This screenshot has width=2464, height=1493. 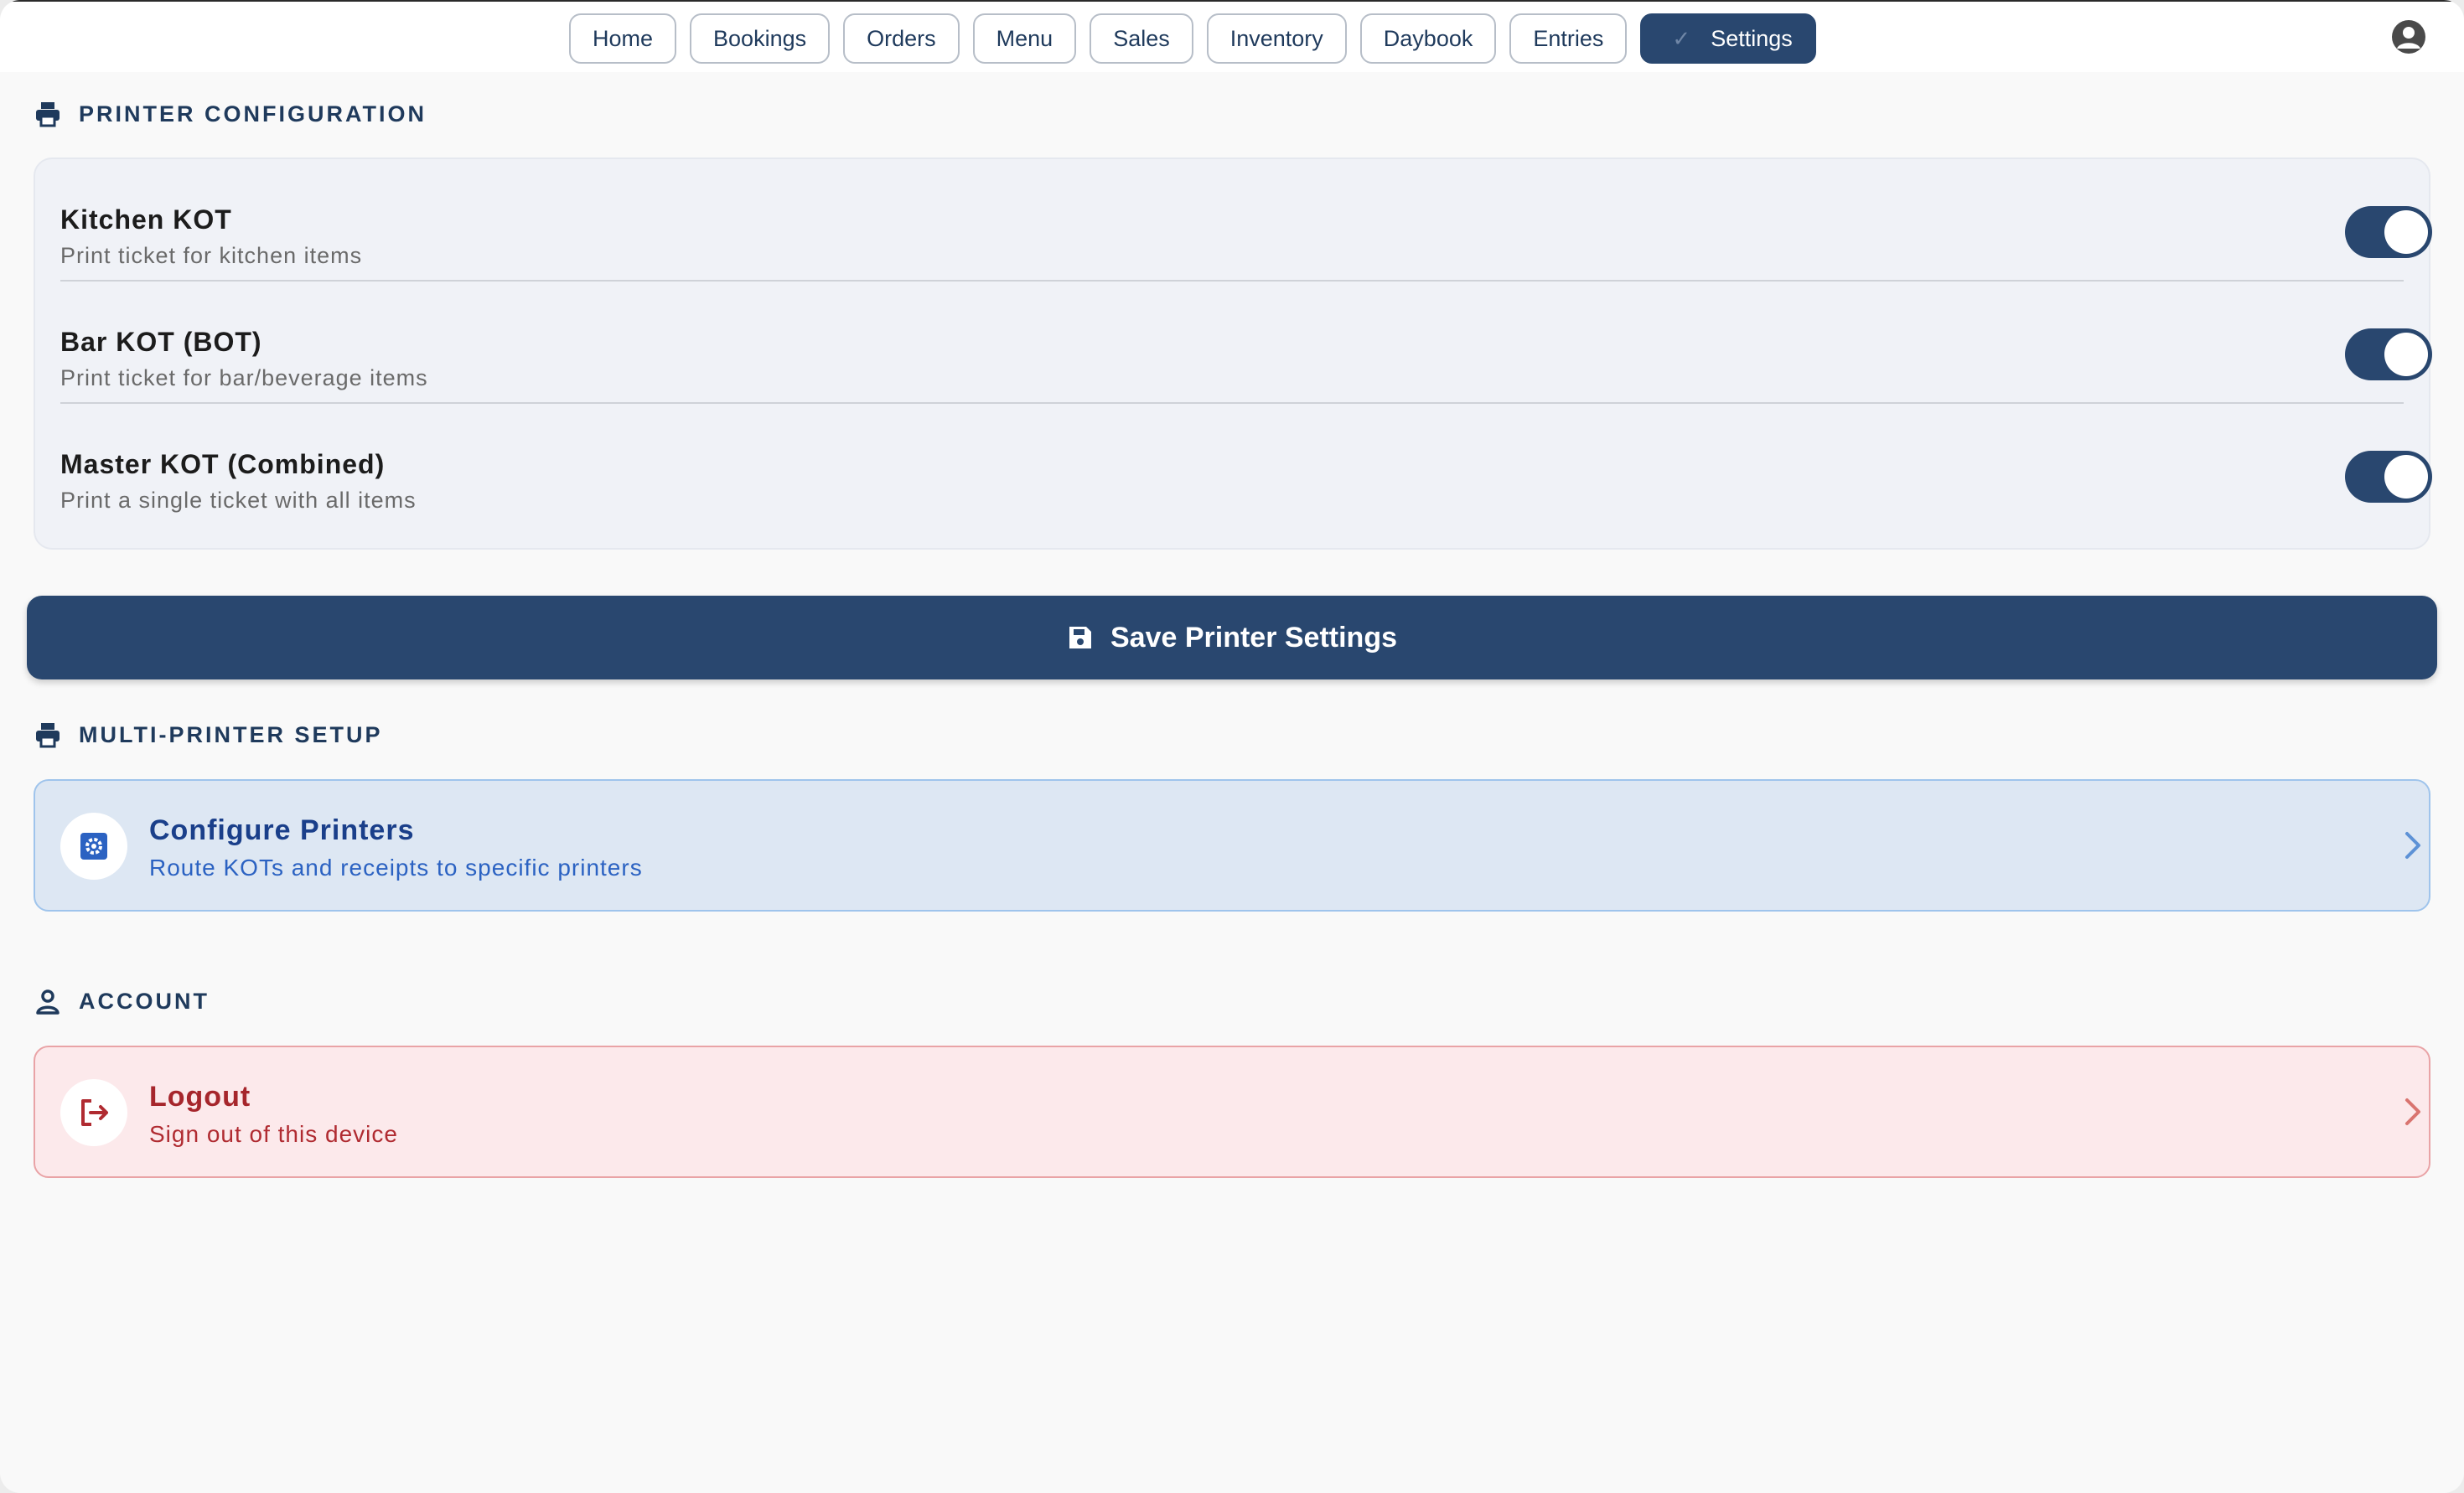 What do you see at coordinates (223, 464) in the screenshot?
I see `row-title: Master KOT (Combined)` at bounding box center [223, 464].